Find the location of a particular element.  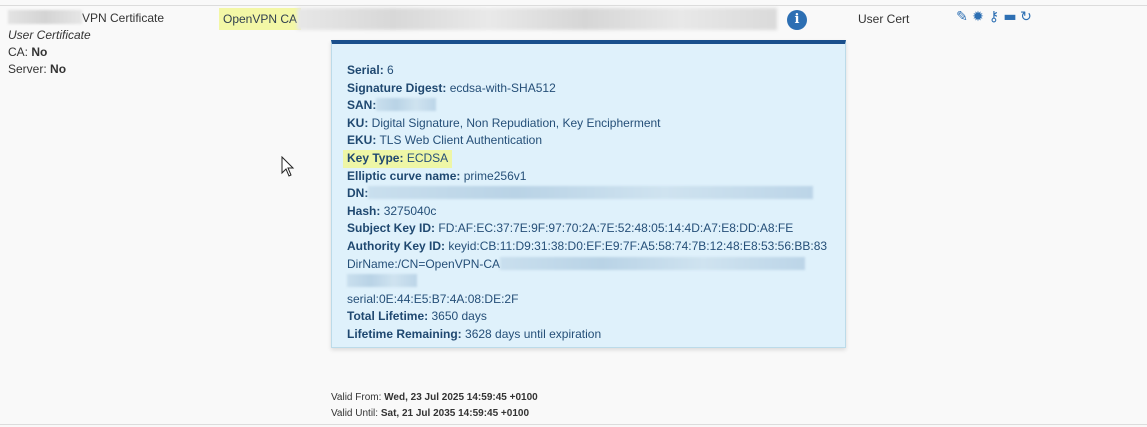

dn-label: DN: is located at coordinates (358, 193).